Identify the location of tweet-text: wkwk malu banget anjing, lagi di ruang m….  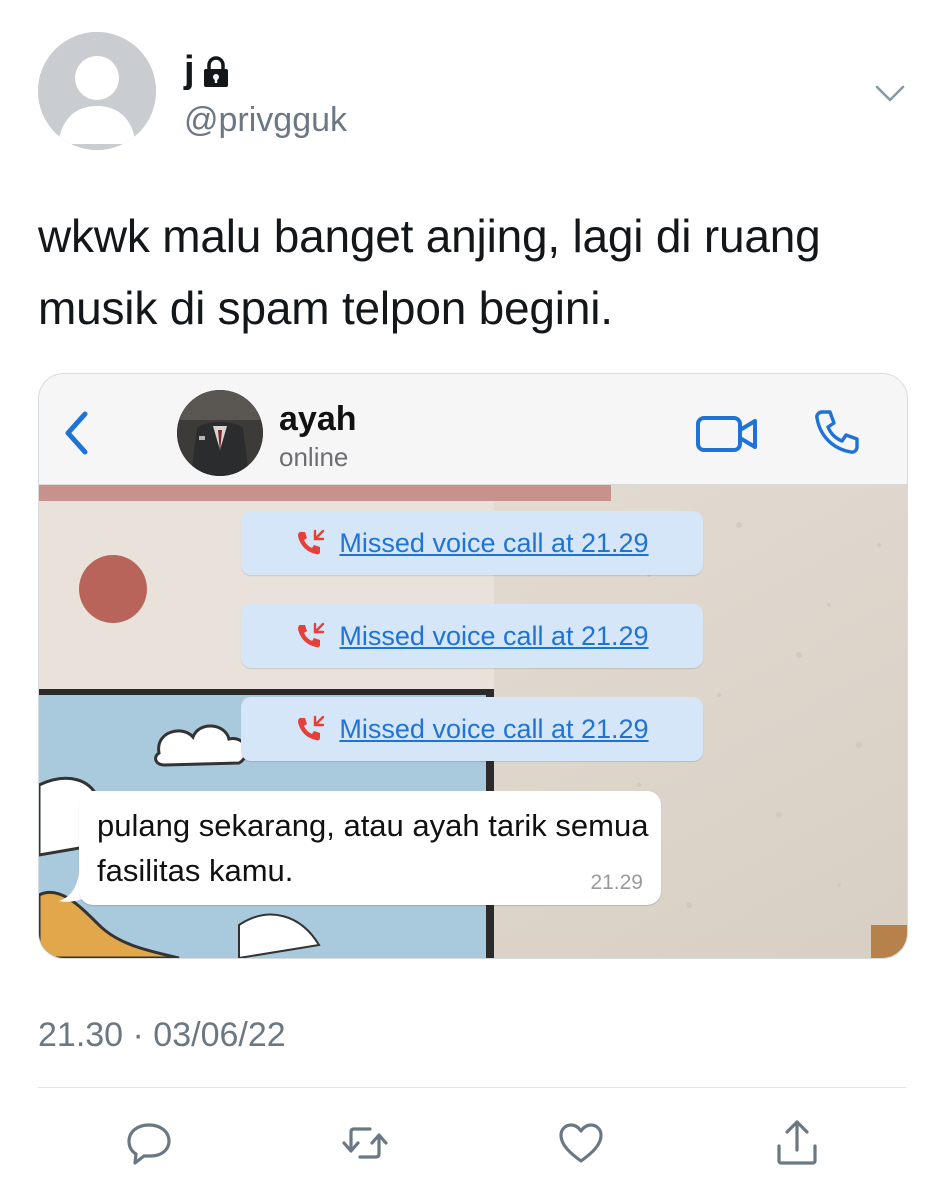
(429, 272).